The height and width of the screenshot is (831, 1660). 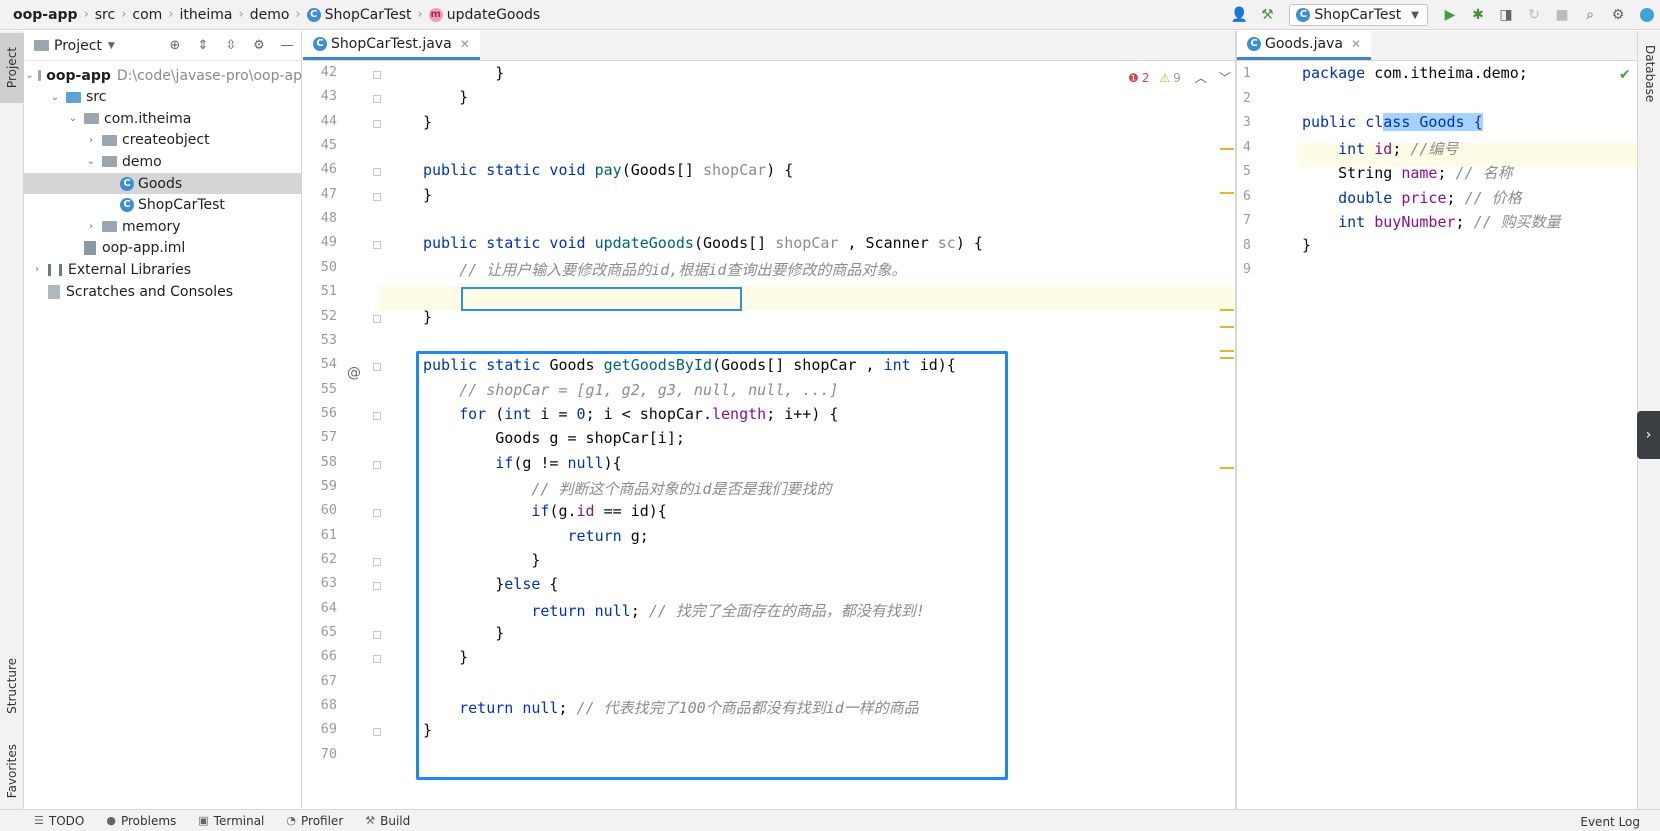 I want to click on tree-item-oop-app-iml: oop-app.iml, so click(x=163, y=248).